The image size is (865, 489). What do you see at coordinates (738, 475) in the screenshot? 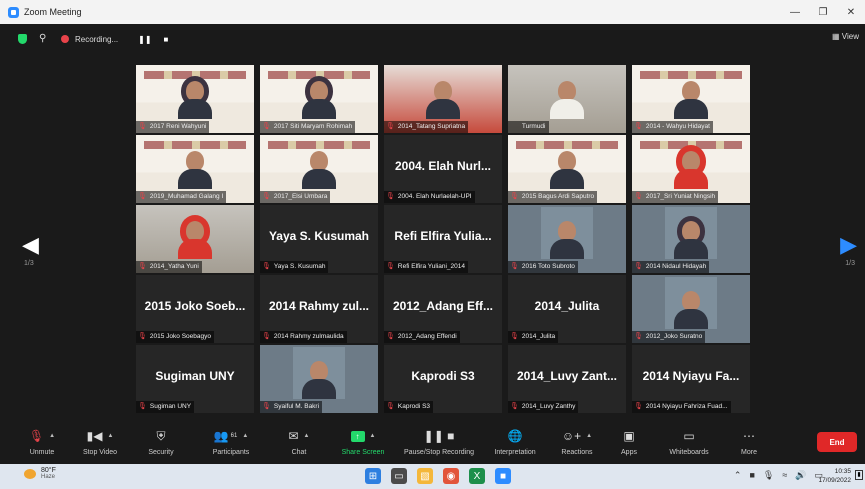
I see `chevron-up-icon: ⌃` at bounding box center [738, 475].